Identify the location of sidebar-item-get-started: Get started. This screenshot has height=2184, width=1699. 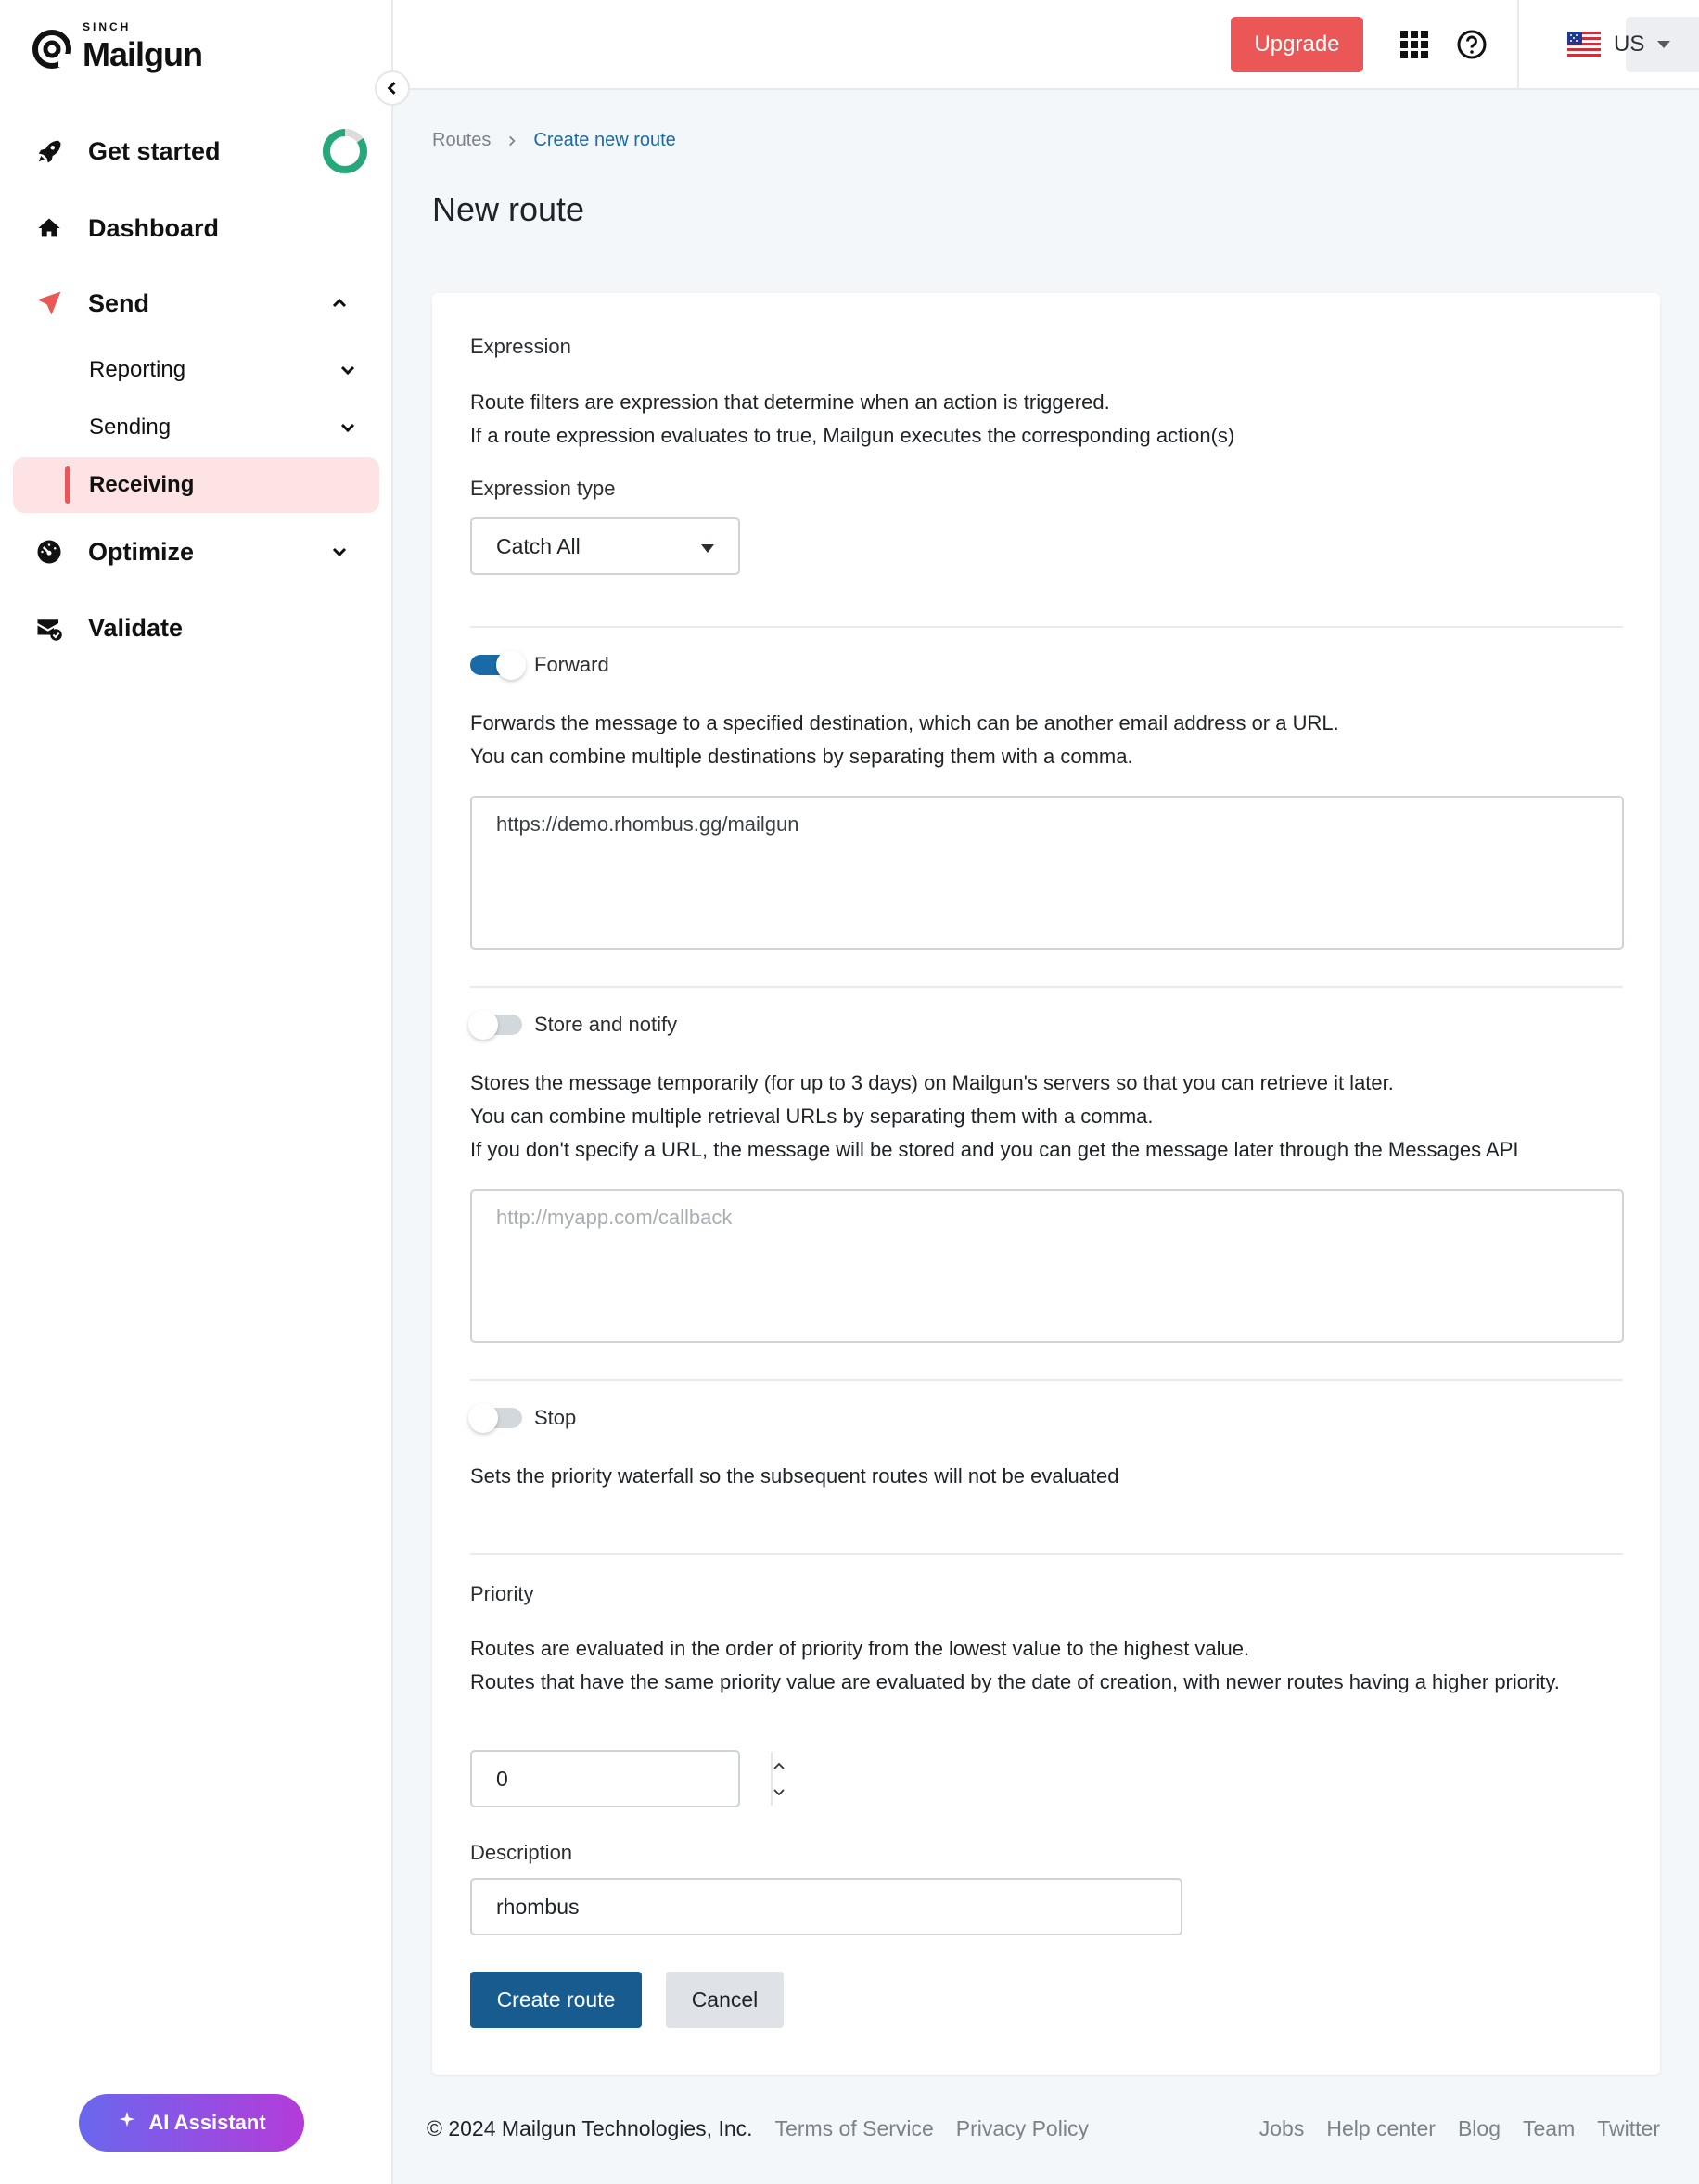
(201, 151).